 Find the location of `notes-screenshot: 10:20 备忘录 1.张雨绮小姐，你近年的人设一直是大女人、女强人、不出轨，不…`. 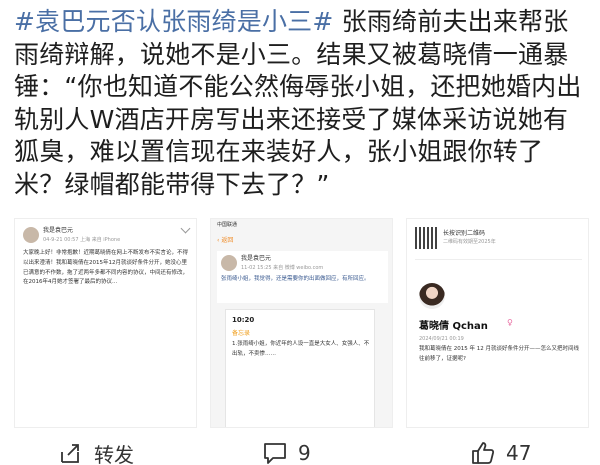

notes-screenshot: 10:20 备忘录 1.张雨绮小姐，你近年的人设一直是大女人、女强人、不出轨，不… is located at coordinates (300, 368).